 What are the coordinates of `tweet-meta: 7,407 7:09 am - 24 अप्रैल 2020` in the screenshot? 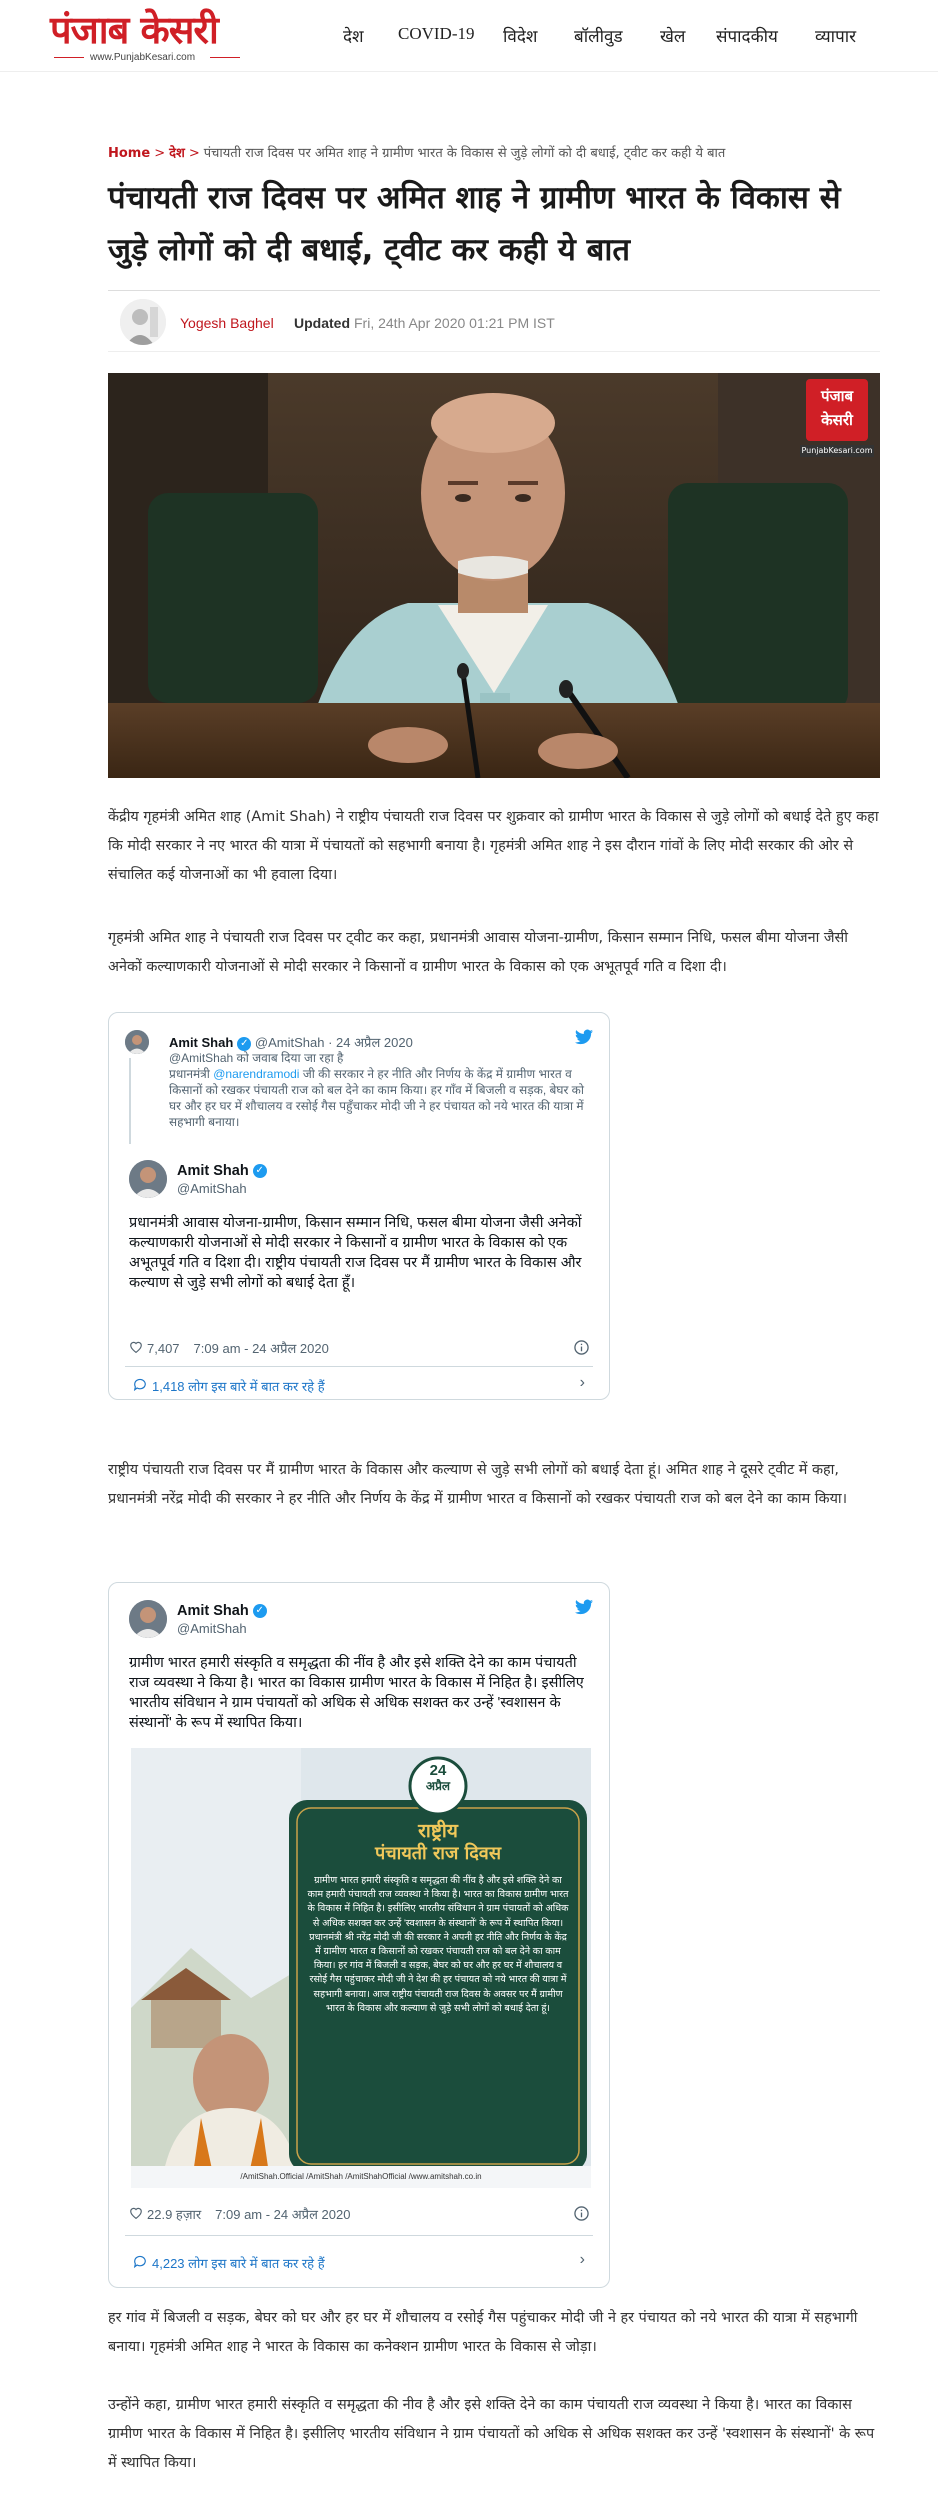 It's located at (229, 1348).